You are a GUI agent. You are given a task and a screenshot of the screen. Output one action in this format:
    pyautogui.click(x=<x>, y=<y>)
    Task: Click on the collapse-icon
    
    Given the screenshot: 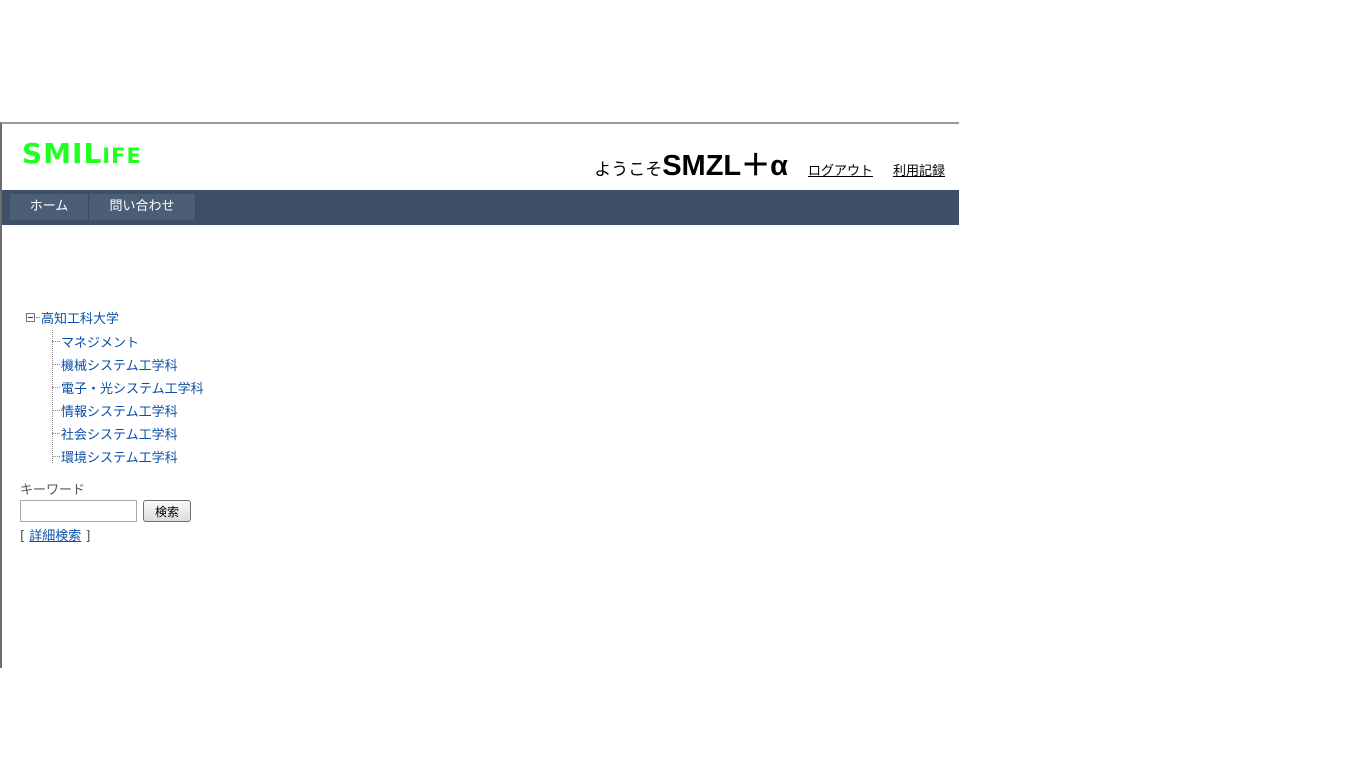 What is the action you would take?
    pyautogui.click(x=30, y=317)
    